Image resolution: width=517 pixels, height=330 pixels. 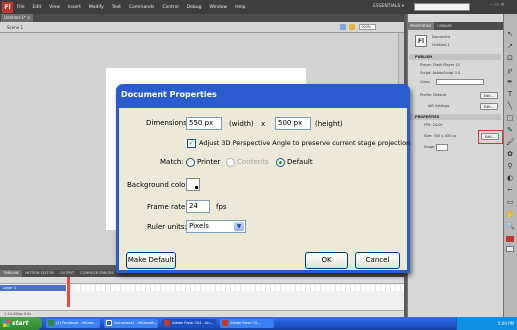 I want to click on stroke-color-swatch, so click(x=510, y=239).